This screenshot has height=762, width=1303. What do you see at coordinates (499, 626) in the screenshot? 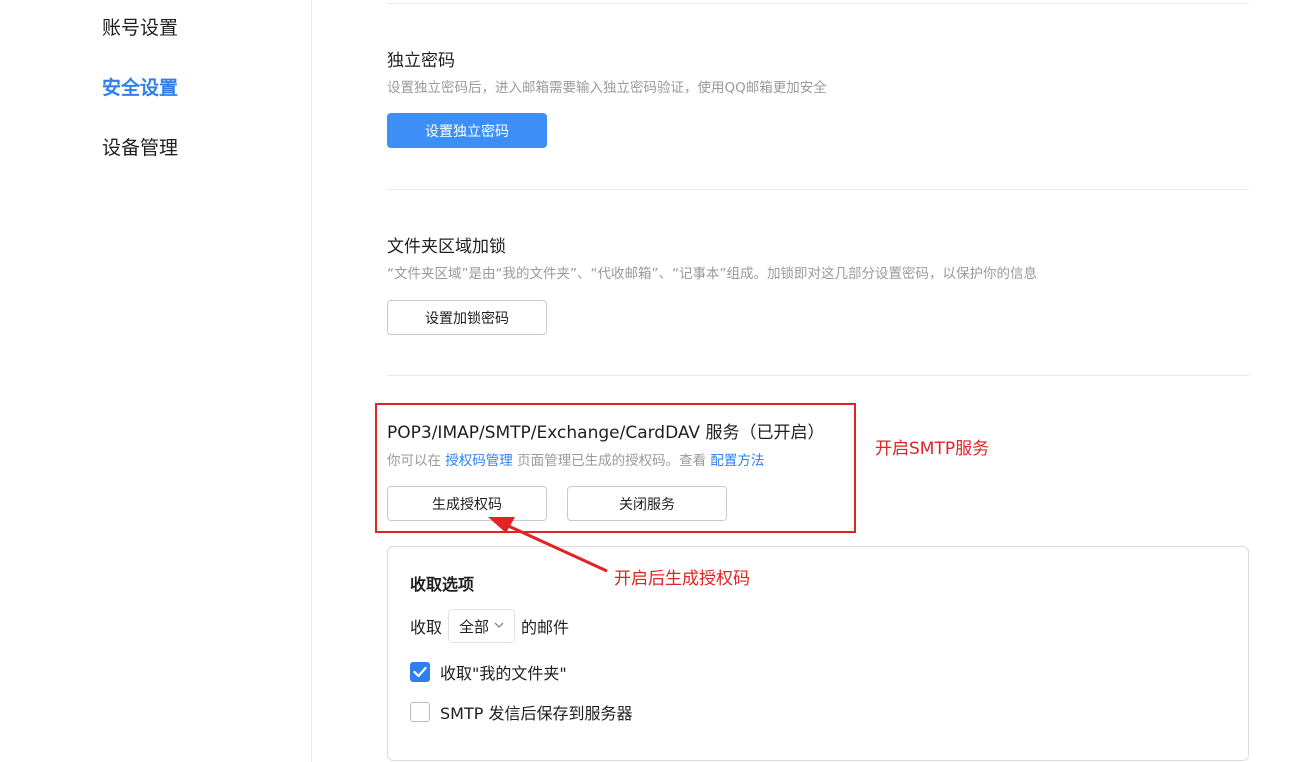
I see `chevron-down-icon` at bounding box center [499, 626].